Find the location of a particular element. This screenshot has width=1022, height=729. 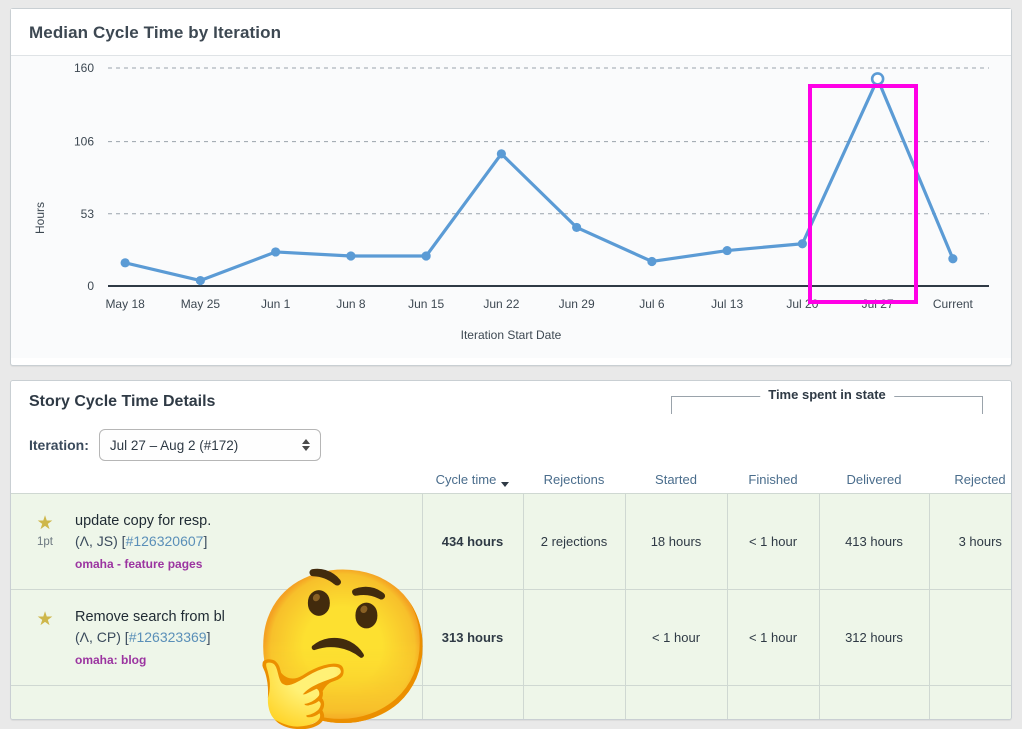

x-axis-tick: Jun 1 is located at coordinates (276, 304).